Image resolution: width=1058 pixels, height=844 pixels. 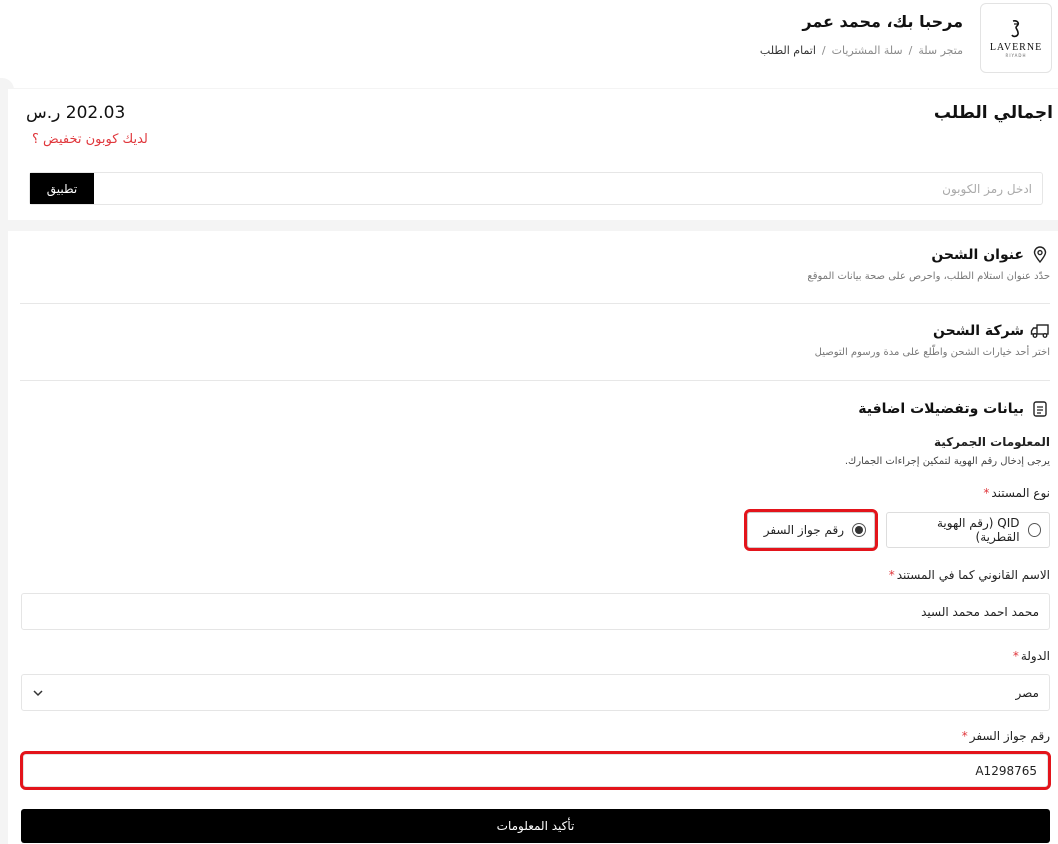 What do you see at coordinates (76, 113) in the screenshot?
I see `order-total-amount: 202.03 ر.س` at bounding box center [76, 113].